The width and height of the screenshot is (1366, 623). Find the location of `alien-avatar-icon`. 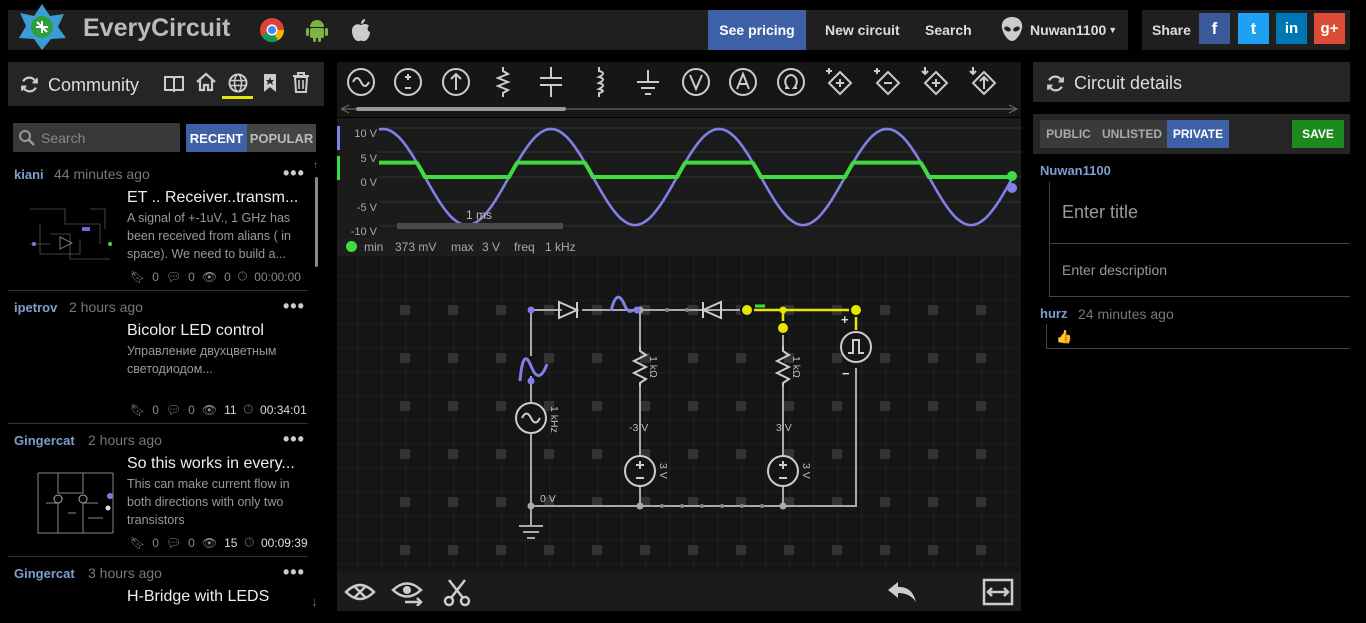

alien-avatar-icon is located at coordinates (1012, 29).